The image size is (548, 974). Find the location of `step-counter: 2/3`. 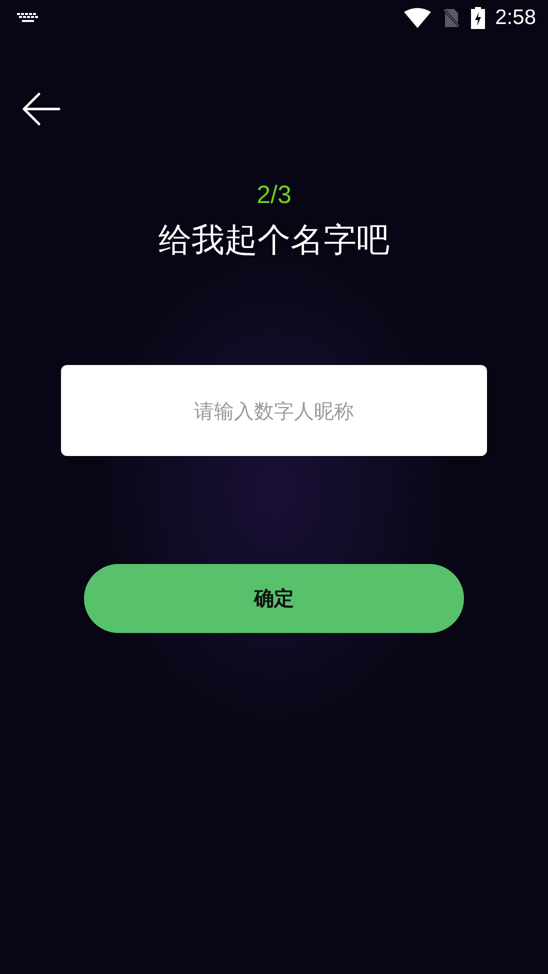

step-counter: 2/3 is located at coordinates (274, 195).